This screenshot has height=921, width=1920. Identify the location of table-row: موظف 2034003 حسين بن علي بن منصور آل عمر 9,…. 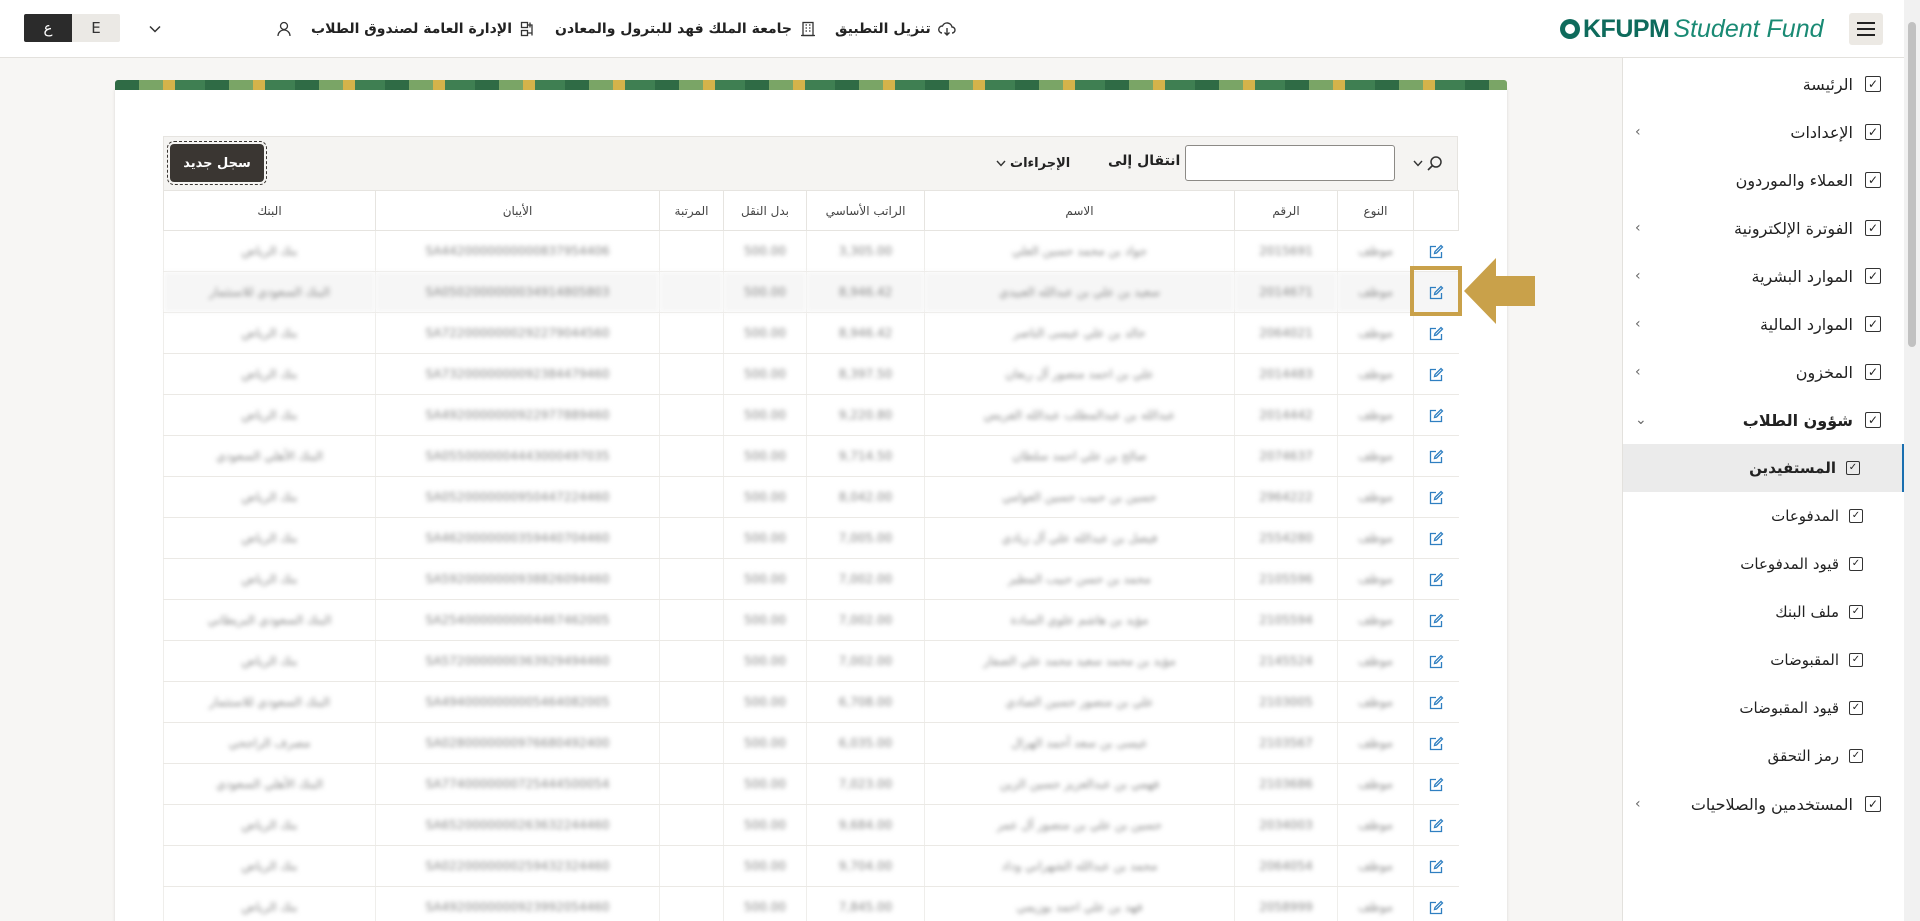
(811, 825).